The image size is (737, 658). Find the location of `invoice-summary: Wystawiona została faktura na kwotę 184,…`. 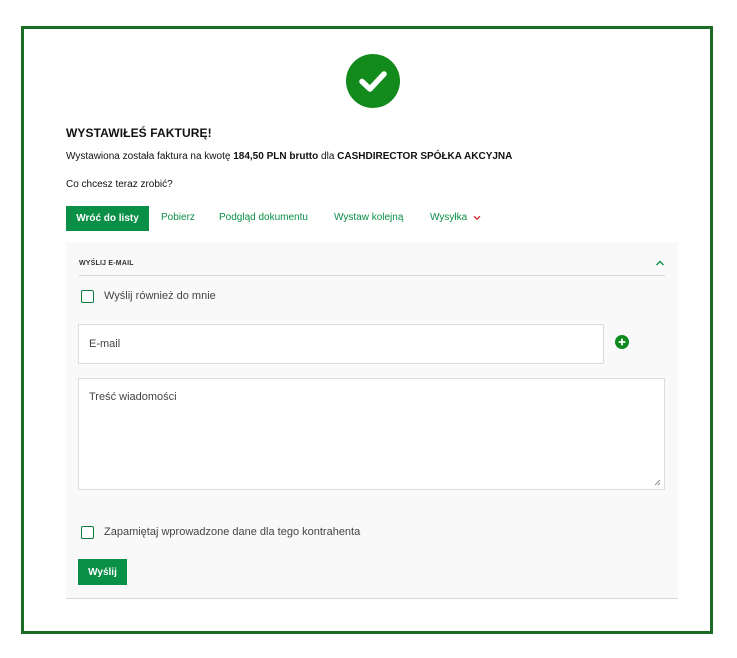

invoice-summary: Wystawiona została faktura na kwotę 184,… is located at coordinates (289, 156).